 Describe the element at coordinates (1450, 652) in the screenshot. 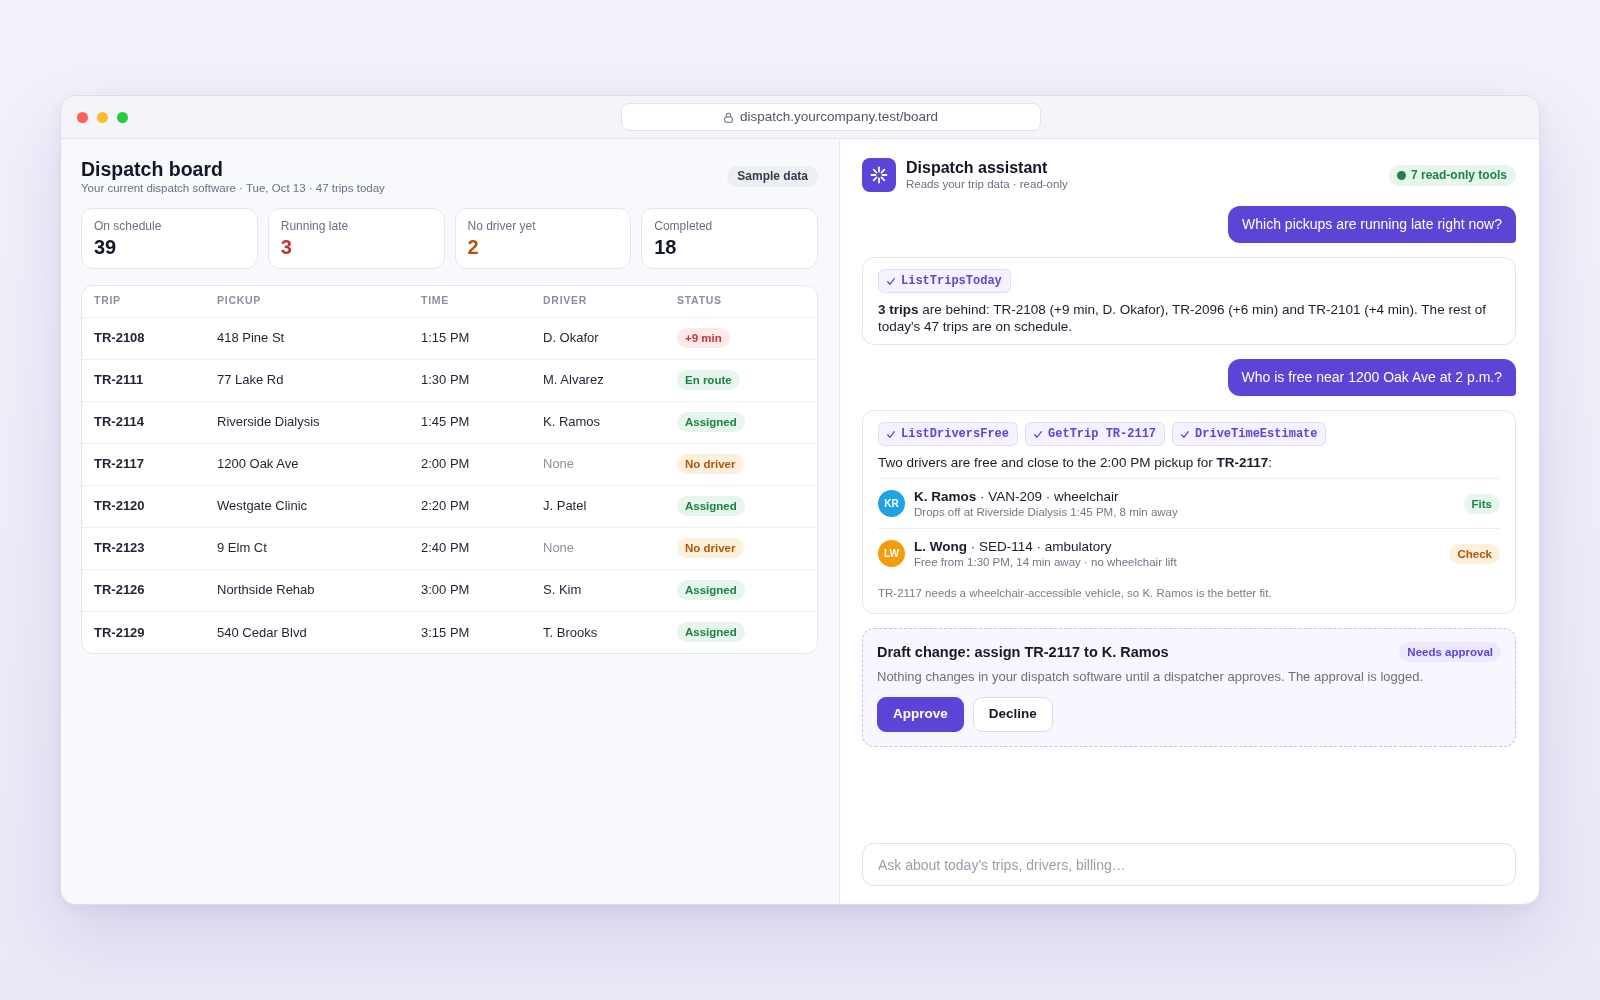

I see `approval-tag: Needs approval` at that location.